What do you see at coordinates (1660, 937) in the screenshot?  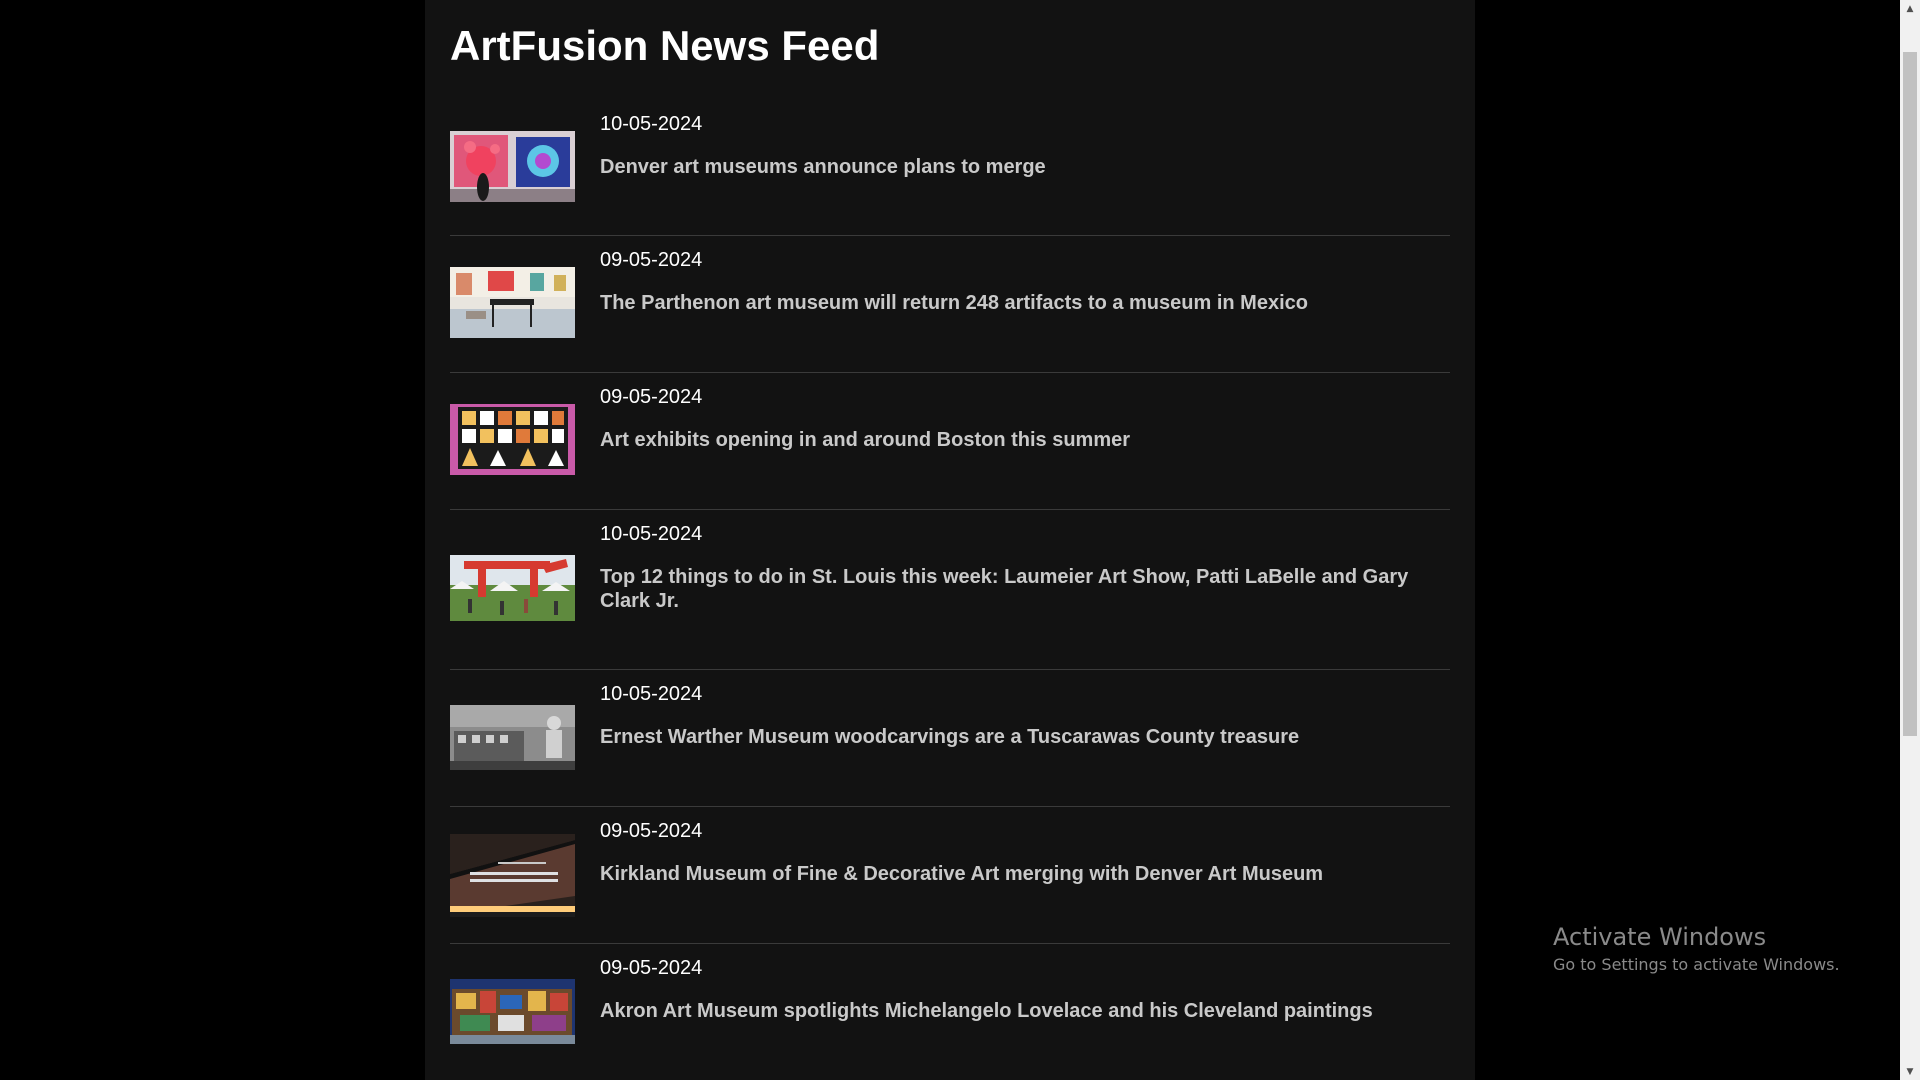 I see `watermark-title: Activate Windows` at bounding box center [1660, 937].